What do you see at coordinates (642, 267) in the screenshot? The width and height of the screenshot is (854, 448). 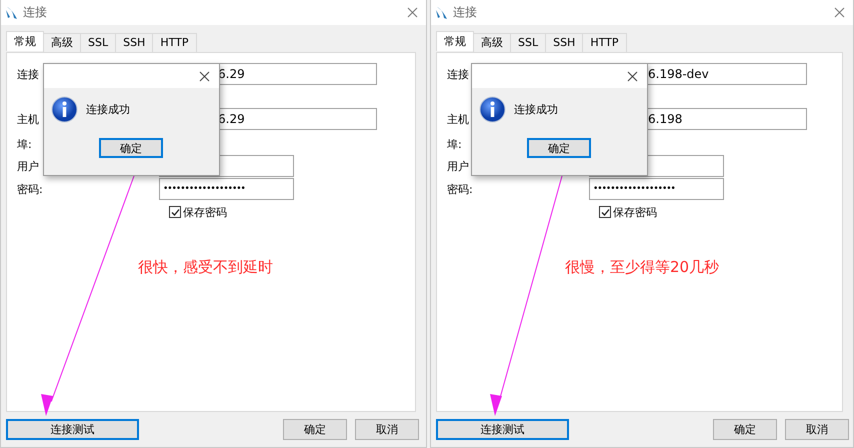 I see `annotation-text: 很慢，至少得等20几秒` at bounding box center [642, 267].